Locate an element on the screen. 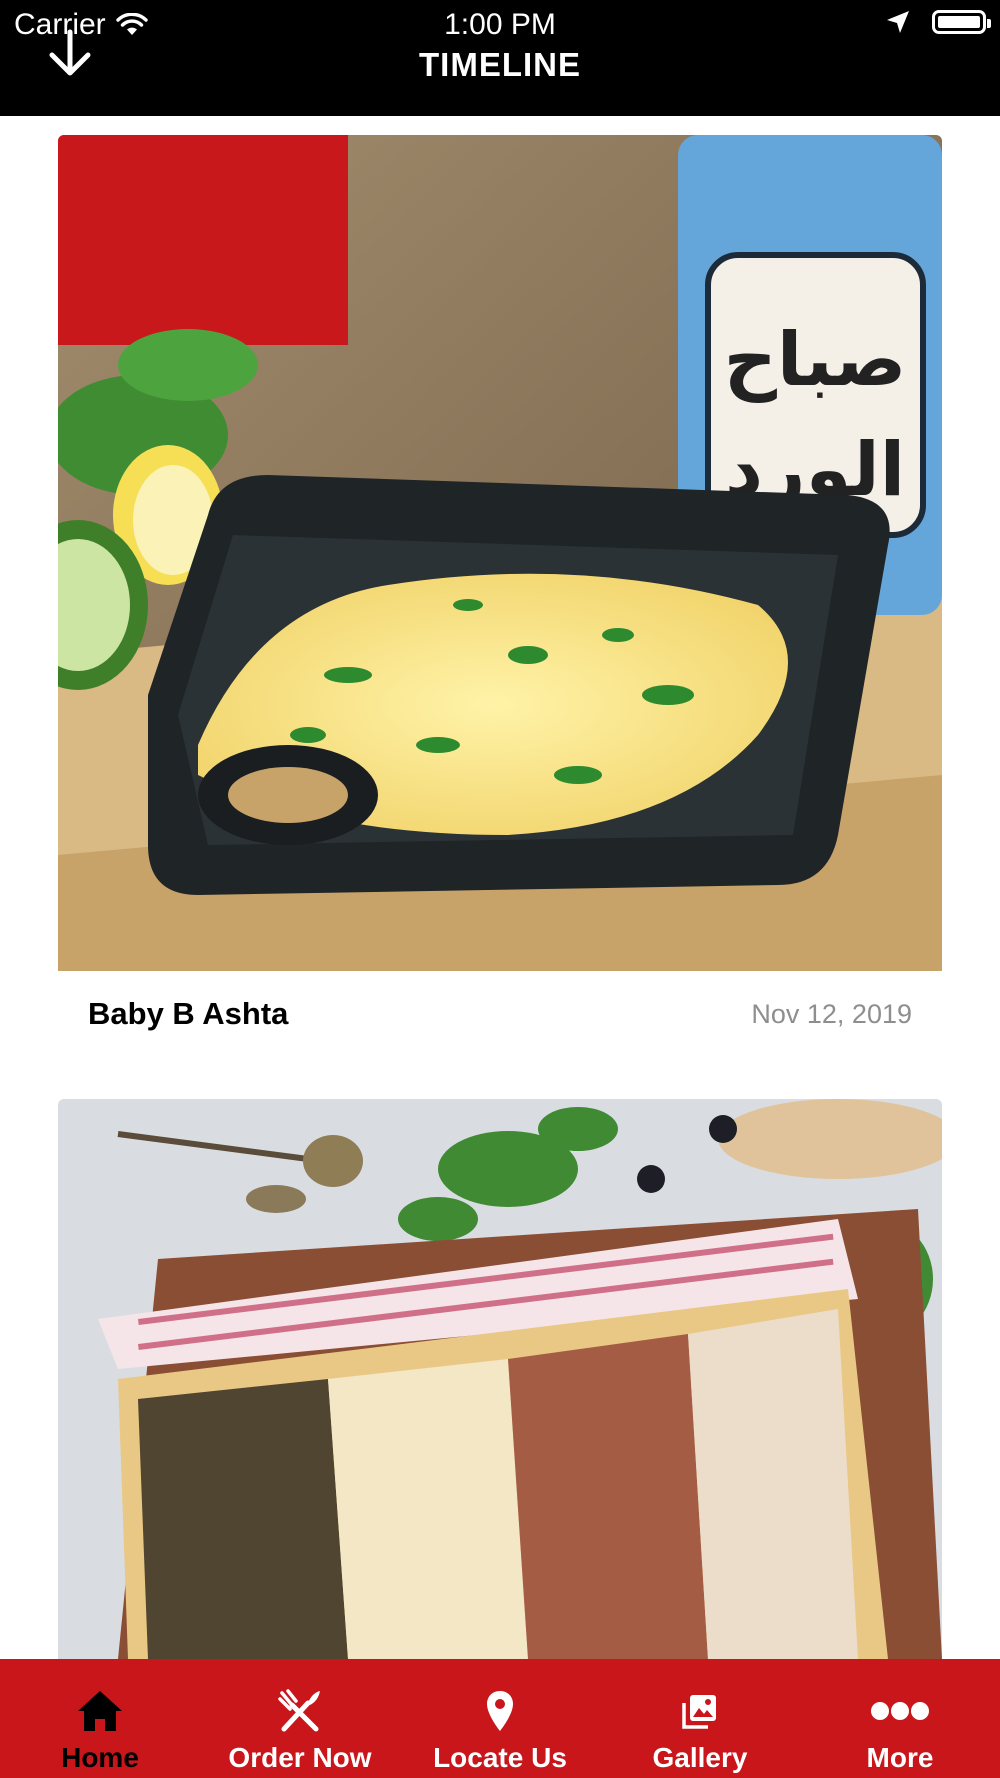 This screenshot has height=1778, width=1000. tab-label: Gallery is located at coordinates (700, 1757).